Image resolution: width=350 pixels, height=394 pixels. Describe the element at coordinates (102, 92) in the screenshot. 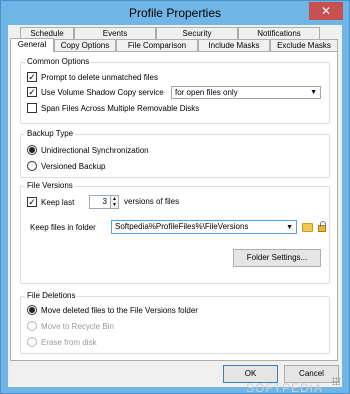

I see `vss-label: Use Volume Shadow Copy service` at that location.